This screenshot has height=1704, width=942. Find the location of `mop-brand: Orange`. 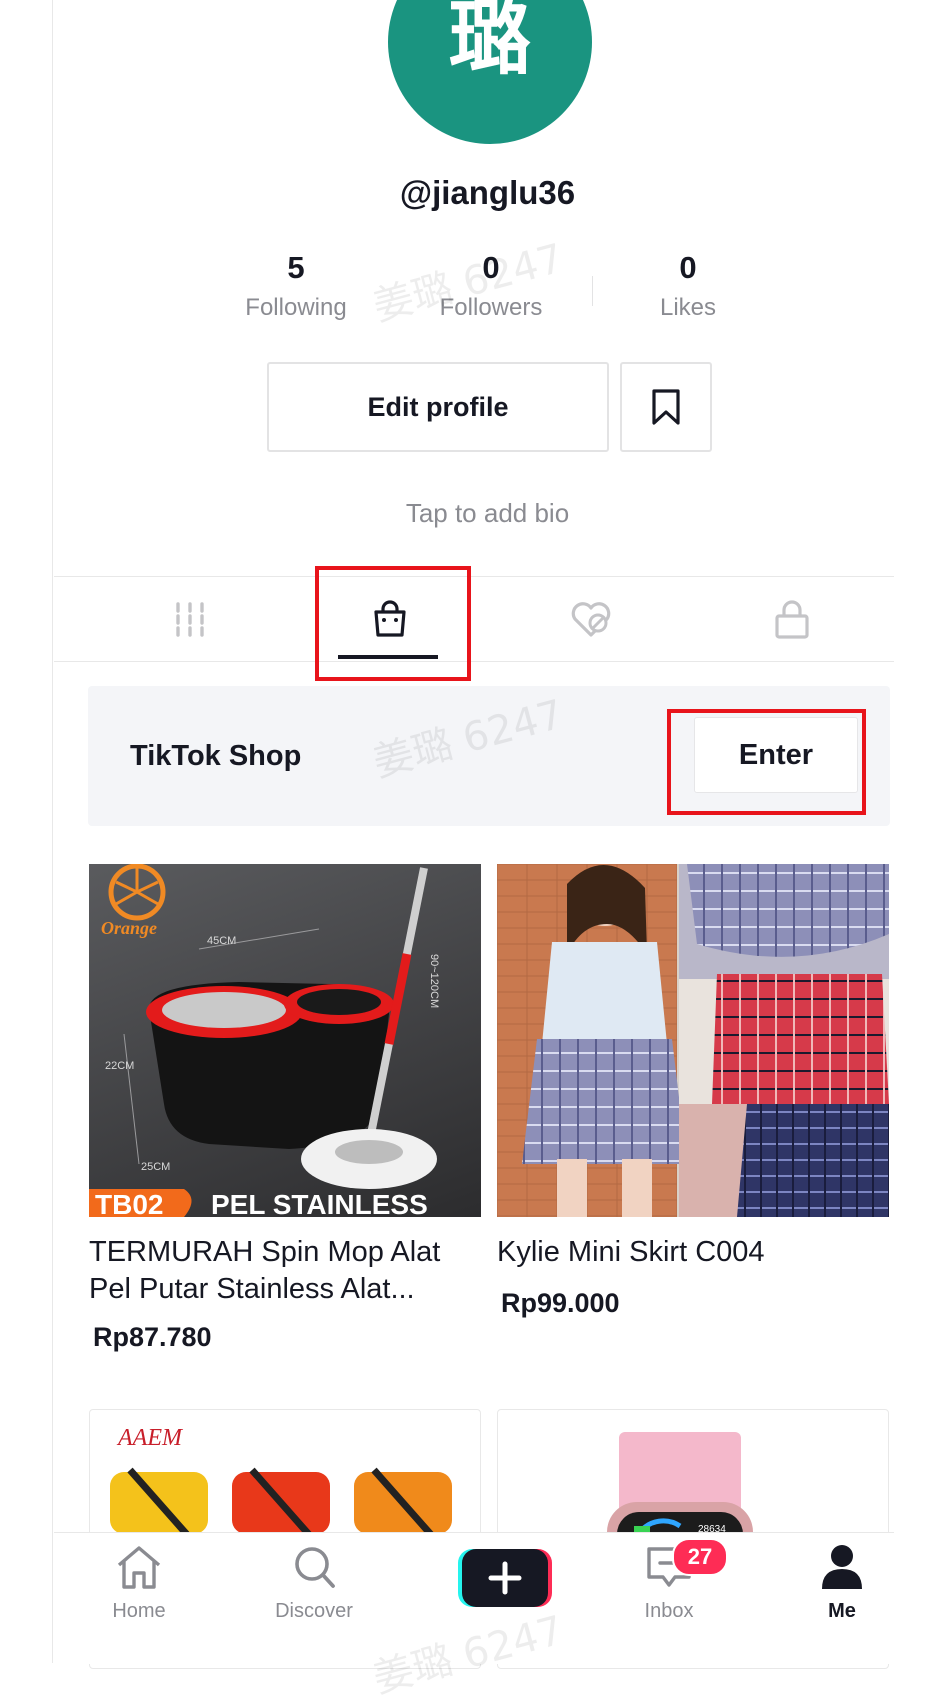

mop-brand: Orange is located at coordinates (129, 928).